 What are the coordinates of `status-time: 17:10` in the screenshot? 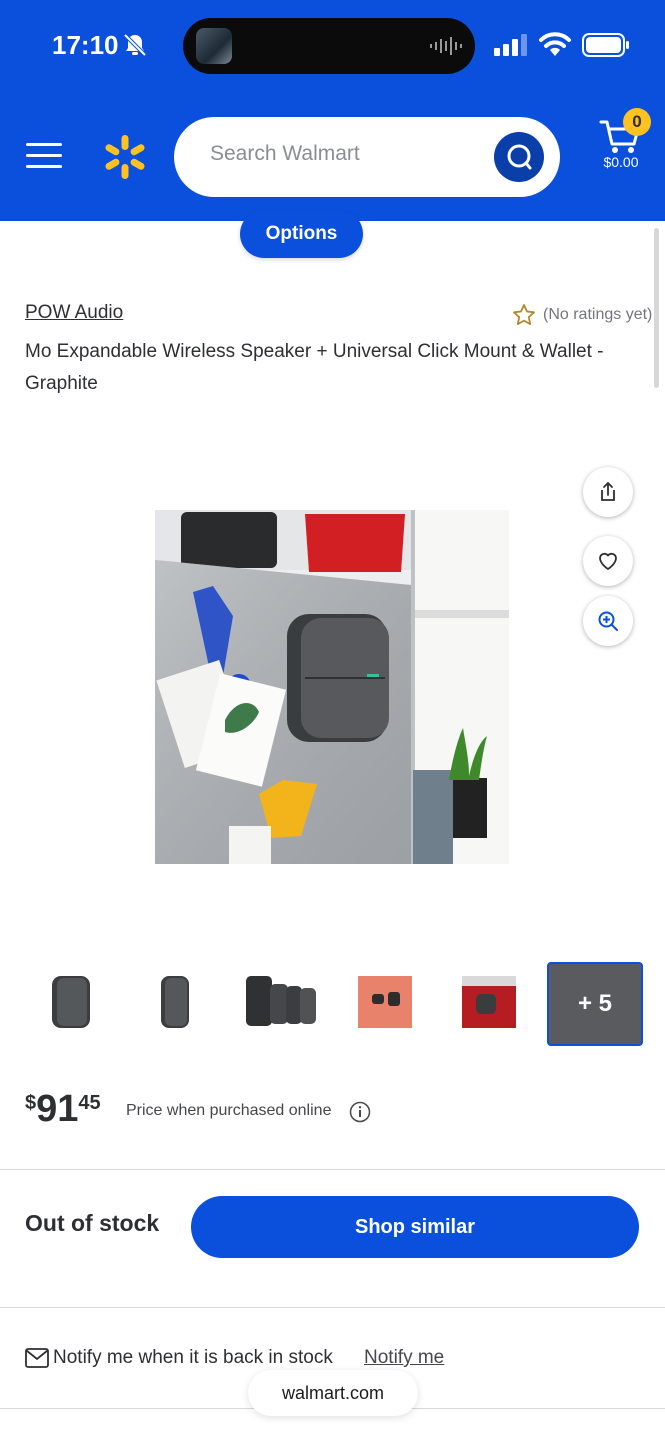 It's located at (85, 45).